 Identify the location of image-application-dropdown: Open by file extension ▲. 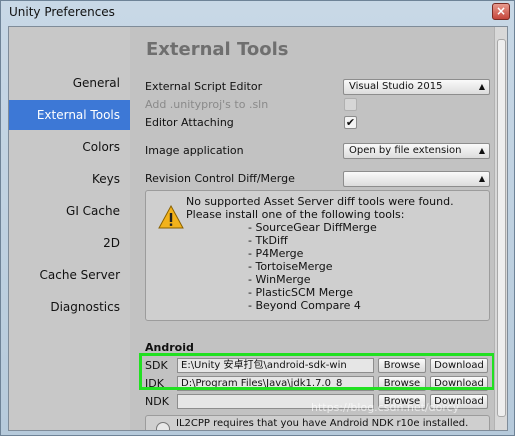
(416, 151).